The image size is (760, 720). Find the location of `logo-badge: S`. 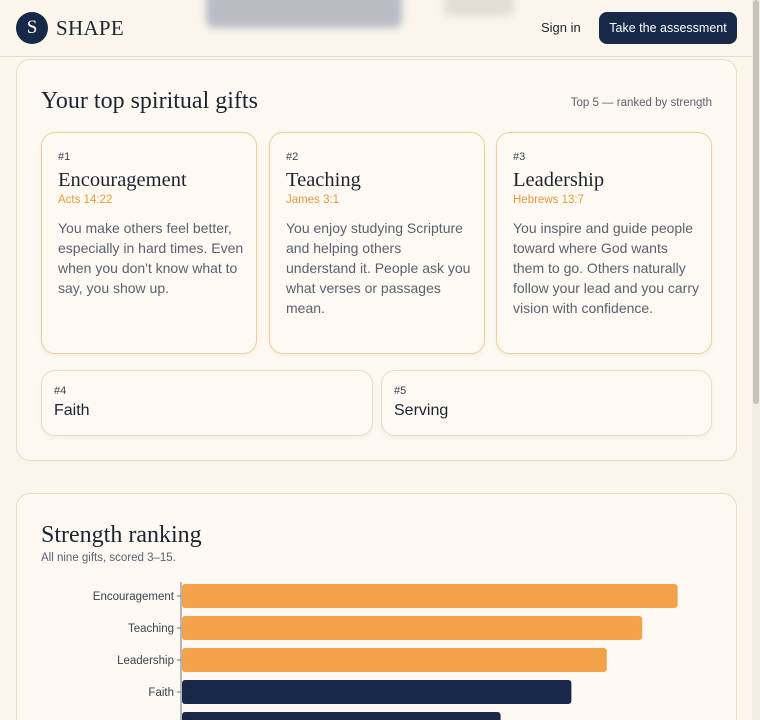

logo-badge: S is located at coordinates (32, 28).